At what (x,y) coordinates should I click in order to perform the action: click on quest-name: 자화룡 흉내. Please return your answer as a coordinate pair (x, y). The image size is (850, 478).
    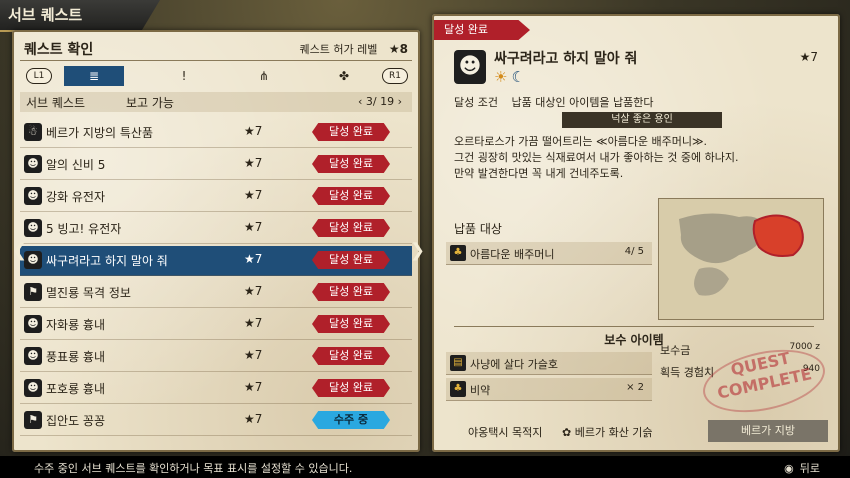
    Looking at the image, I should click on (76, 325).